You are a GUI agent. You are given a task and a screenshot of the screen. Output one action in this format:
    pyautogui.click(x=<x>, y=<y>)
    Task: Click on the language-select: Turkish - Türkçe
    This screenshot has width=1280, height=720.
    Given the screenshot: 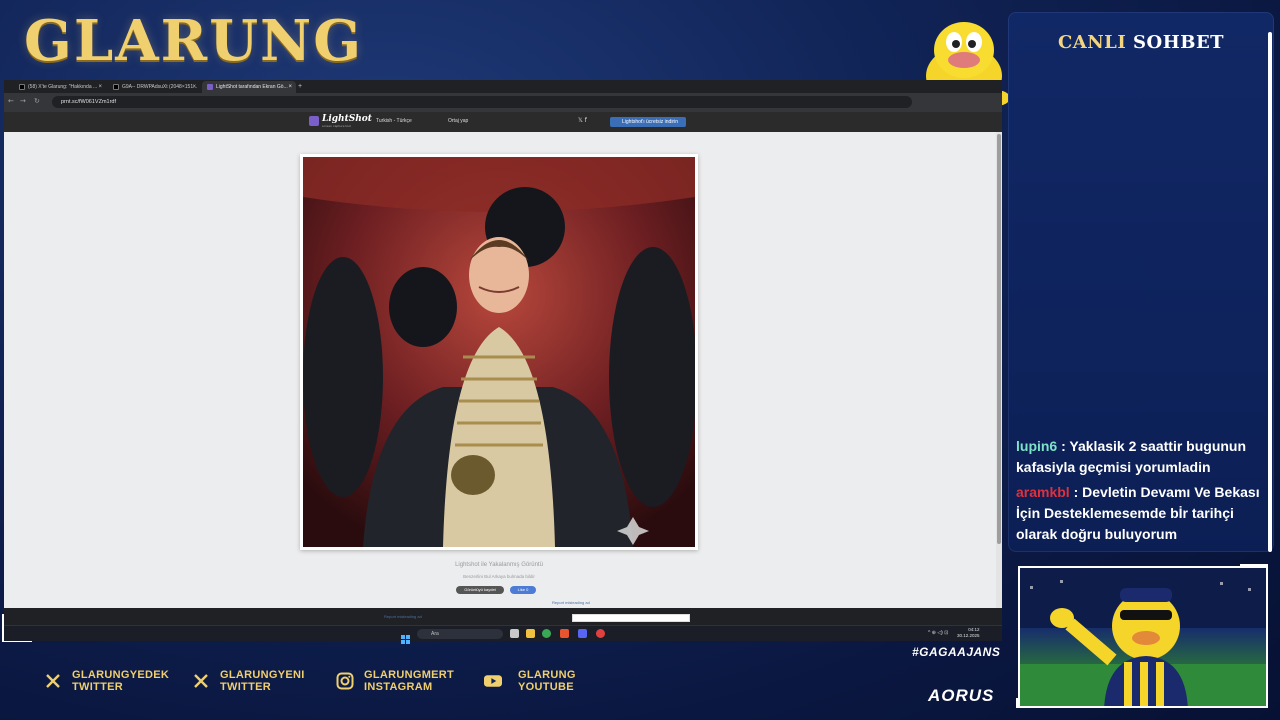 What is the action you would take?
    pyautogui.click(x=394, y=121)
    